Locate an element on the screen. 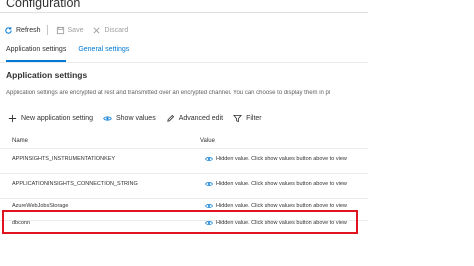  save-icon is located at coordinates (60, 30).